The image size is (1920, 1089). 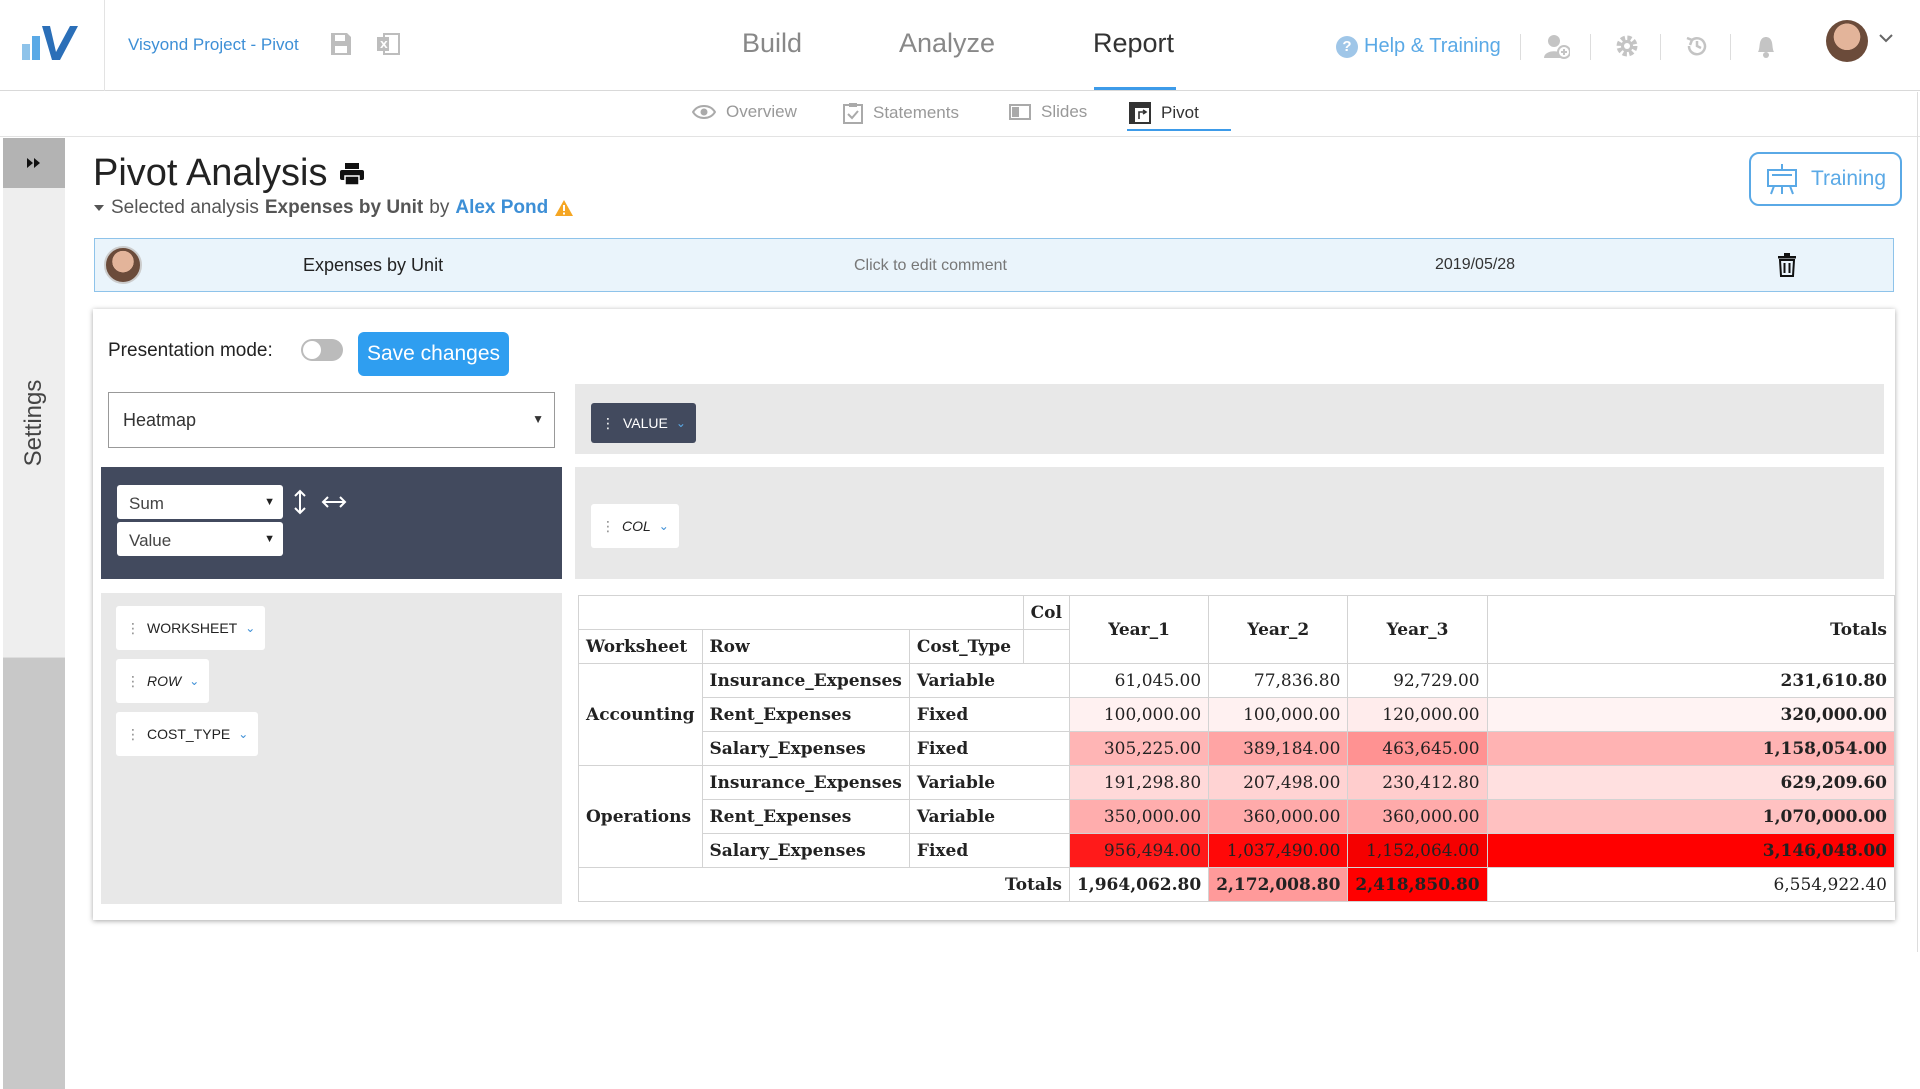 What do you see at coordinates (1781, 179) in the screenshot?
I see `presentation-board-icon` at bounding box center [1781, 179].